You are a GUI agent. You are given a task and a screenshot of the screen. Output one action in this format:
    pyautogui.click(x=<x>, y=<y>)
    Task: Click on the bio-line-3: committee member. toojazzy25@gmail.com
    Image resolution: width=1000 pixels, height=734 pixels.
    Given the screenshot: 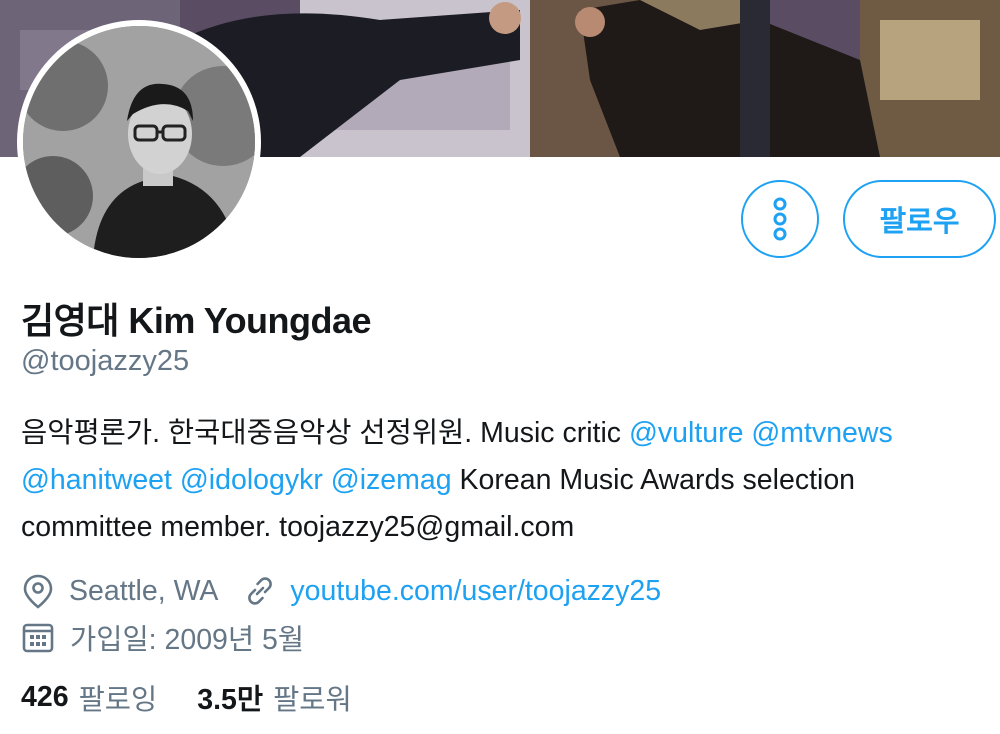 What is the action you would take?
    pyautogui.click(x=506, y=527)
    